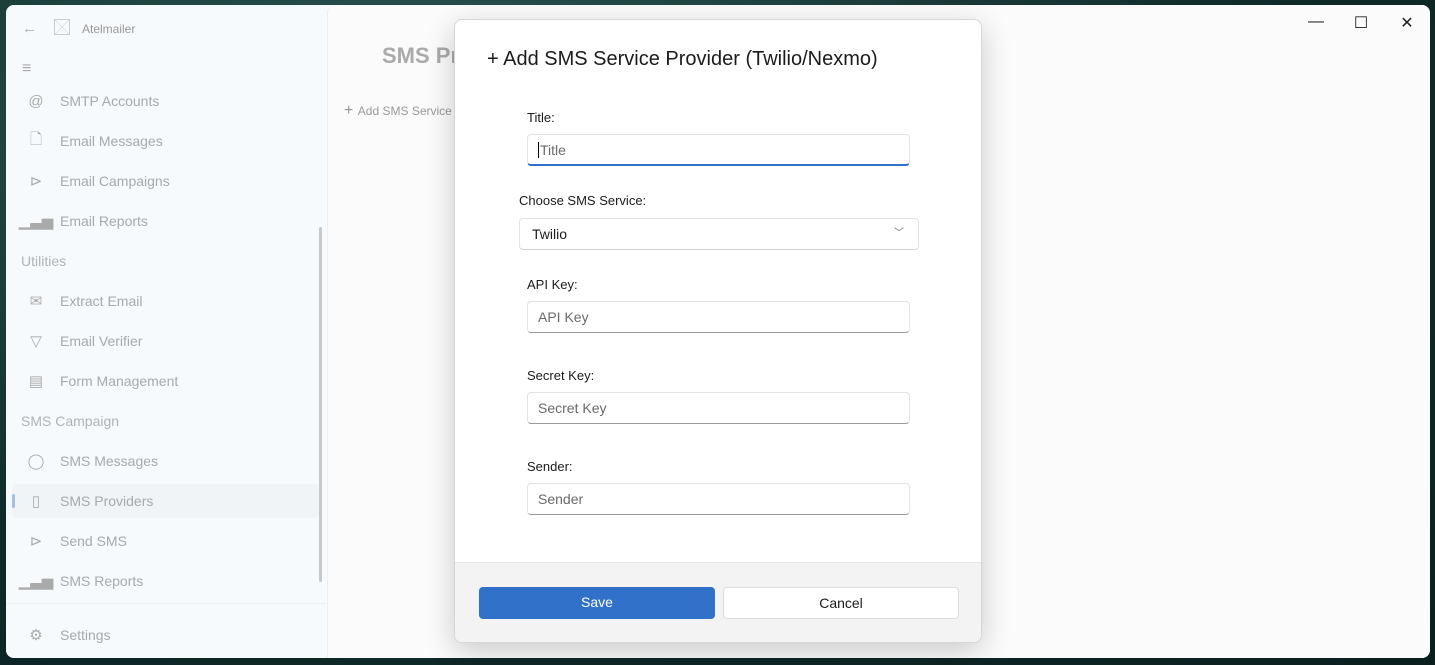  Describe the element at coordinates (166, 301) in the screenshot. I see `sidebar-item-extract-email: ✉ Extract Email` at that location.